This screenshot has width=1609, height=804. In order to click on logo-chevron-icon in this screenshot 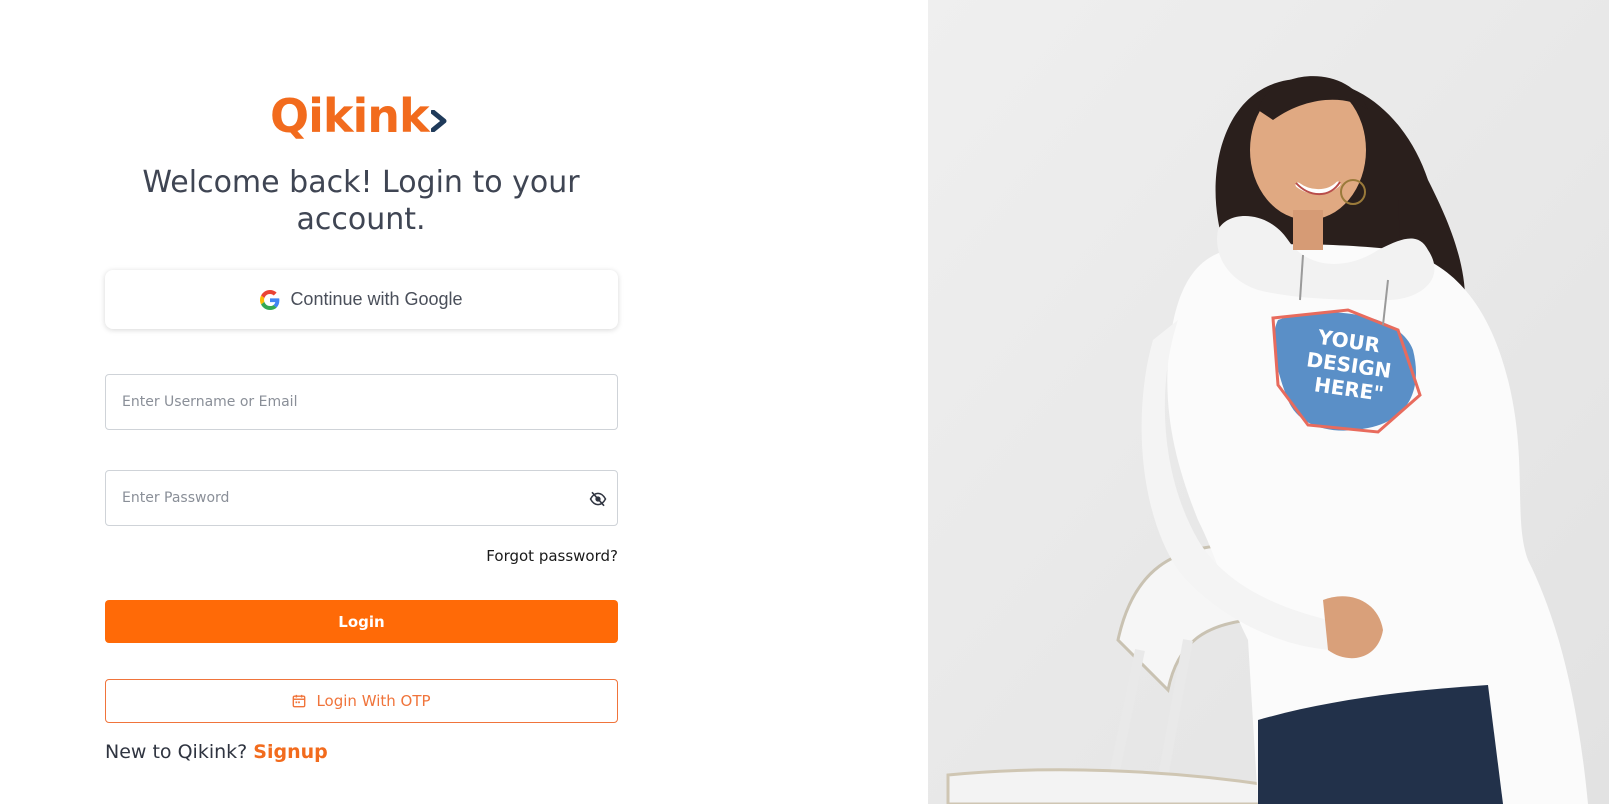, I will do `click(438, 121)`.